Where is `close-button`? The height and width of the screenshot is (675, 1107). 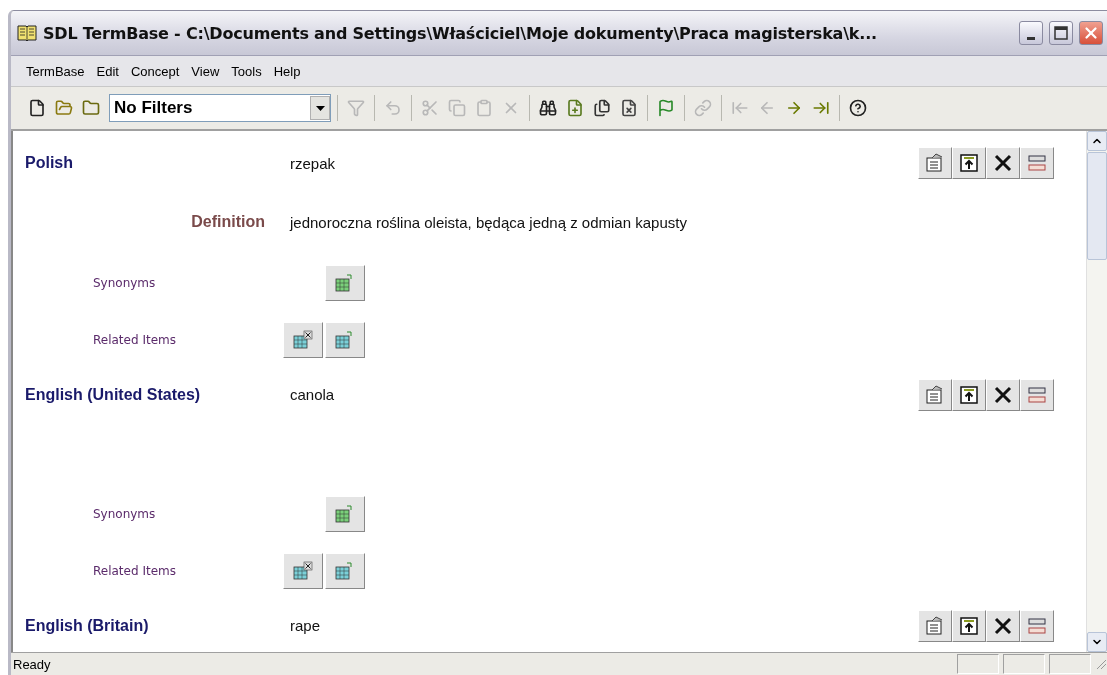 close-button is located at coordinates (1091, 33).